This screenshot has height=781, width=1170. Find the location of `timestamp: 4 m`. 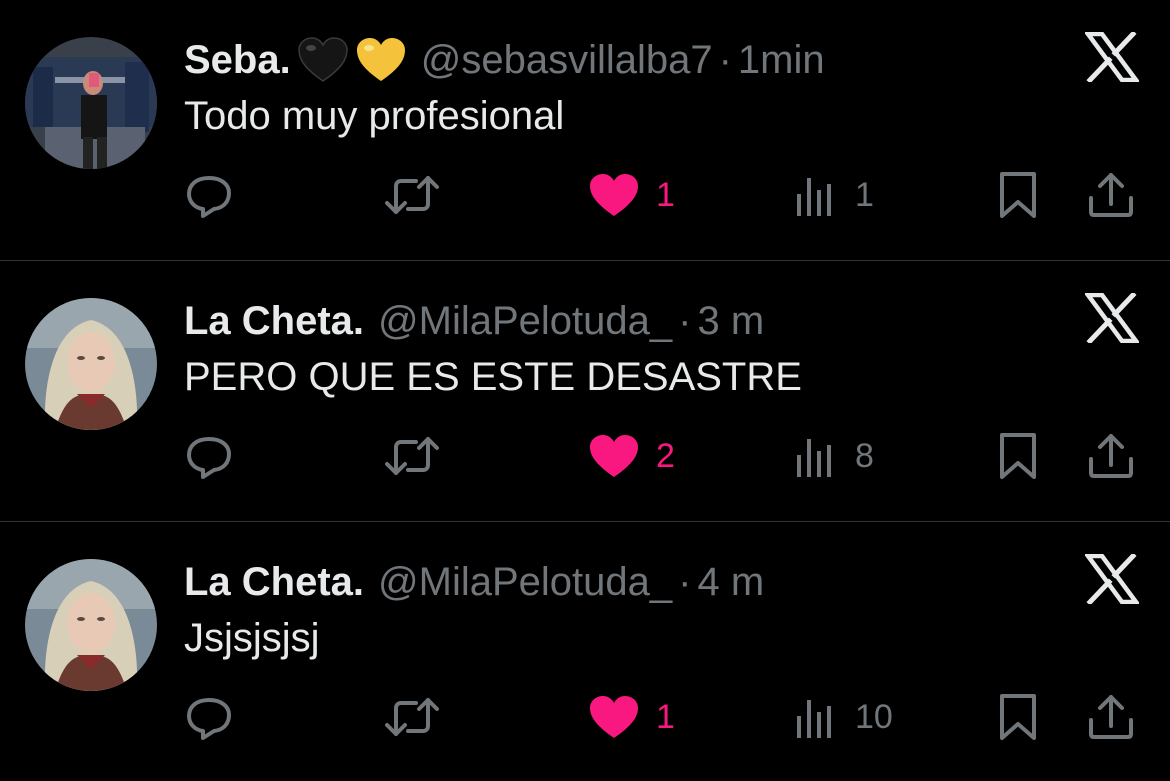

timestamp: 4 m is located at coordinates (730, 582).